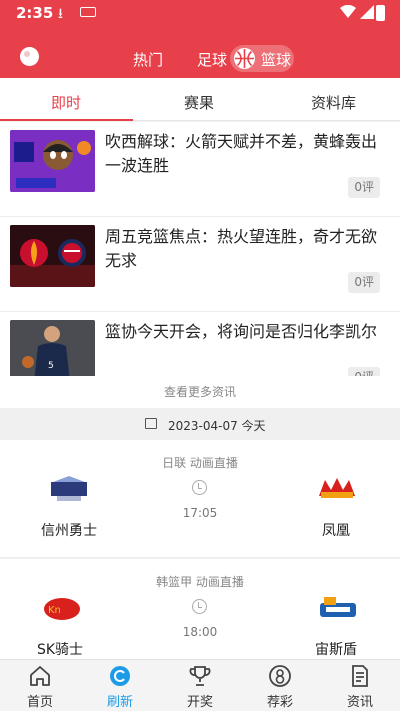 The width and height of the screenshot is (400, 711). I want to click on tab-database: 资料库, so click(333, 102).